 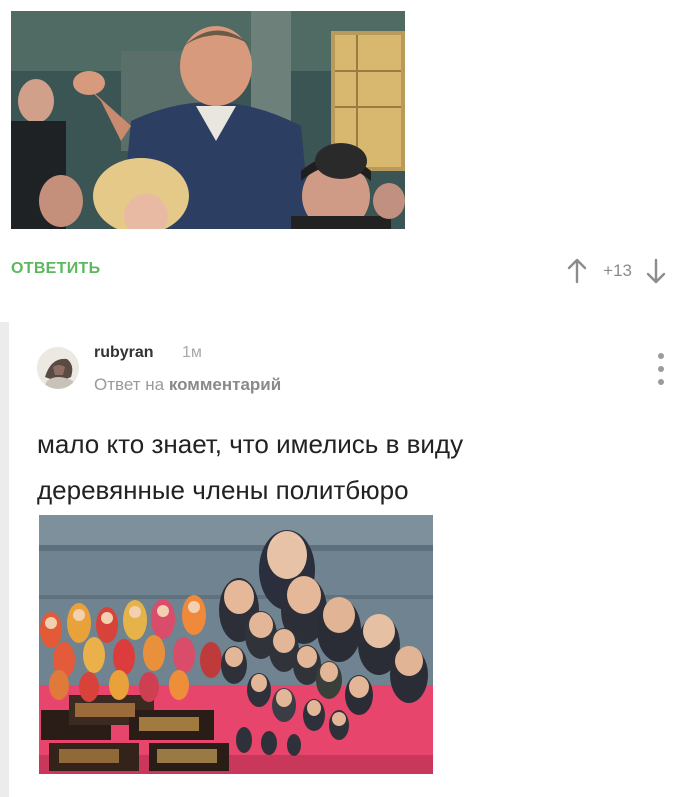 I want to click on reply-to-prefix: Ответ на, so click(x=129, y=384).